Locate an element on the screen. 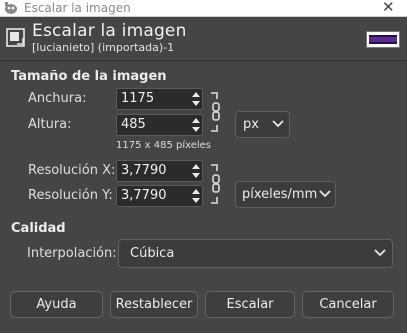 Image resolution: width=407 pixels, height=333 pixels. size-unit-select: px is located at coordinates (262, 124).